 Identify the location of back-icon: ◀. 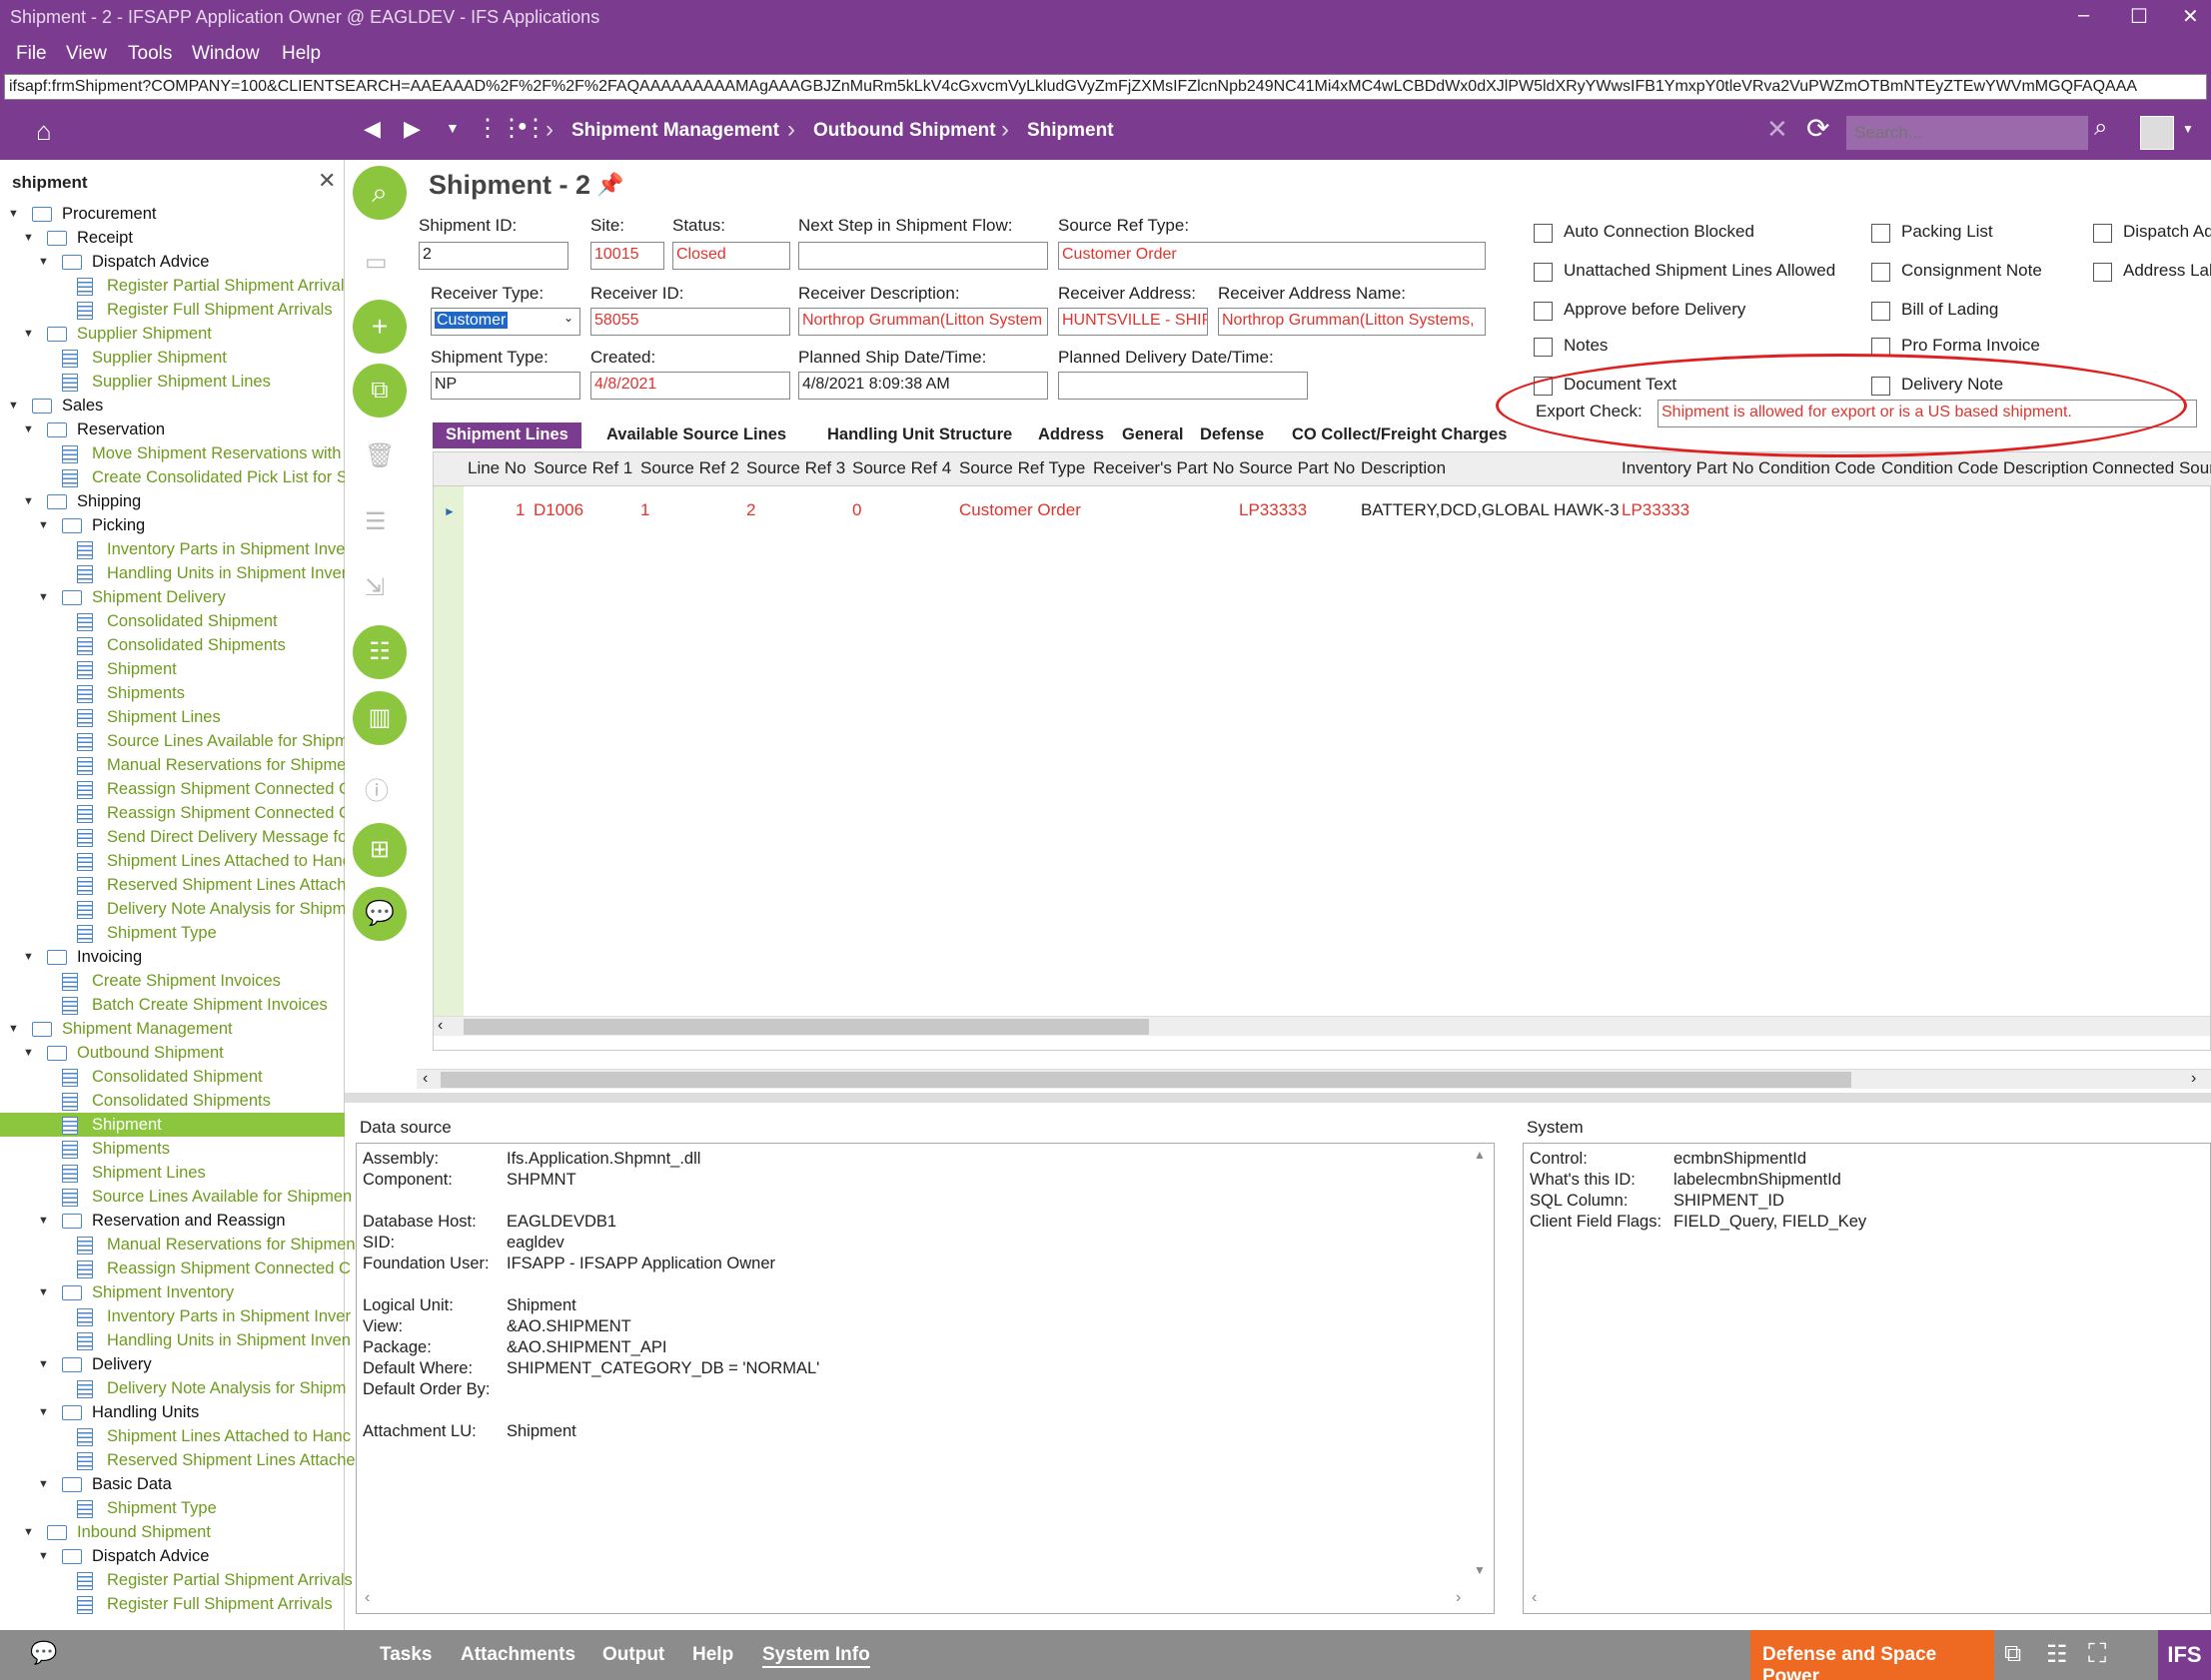
(372, 129).